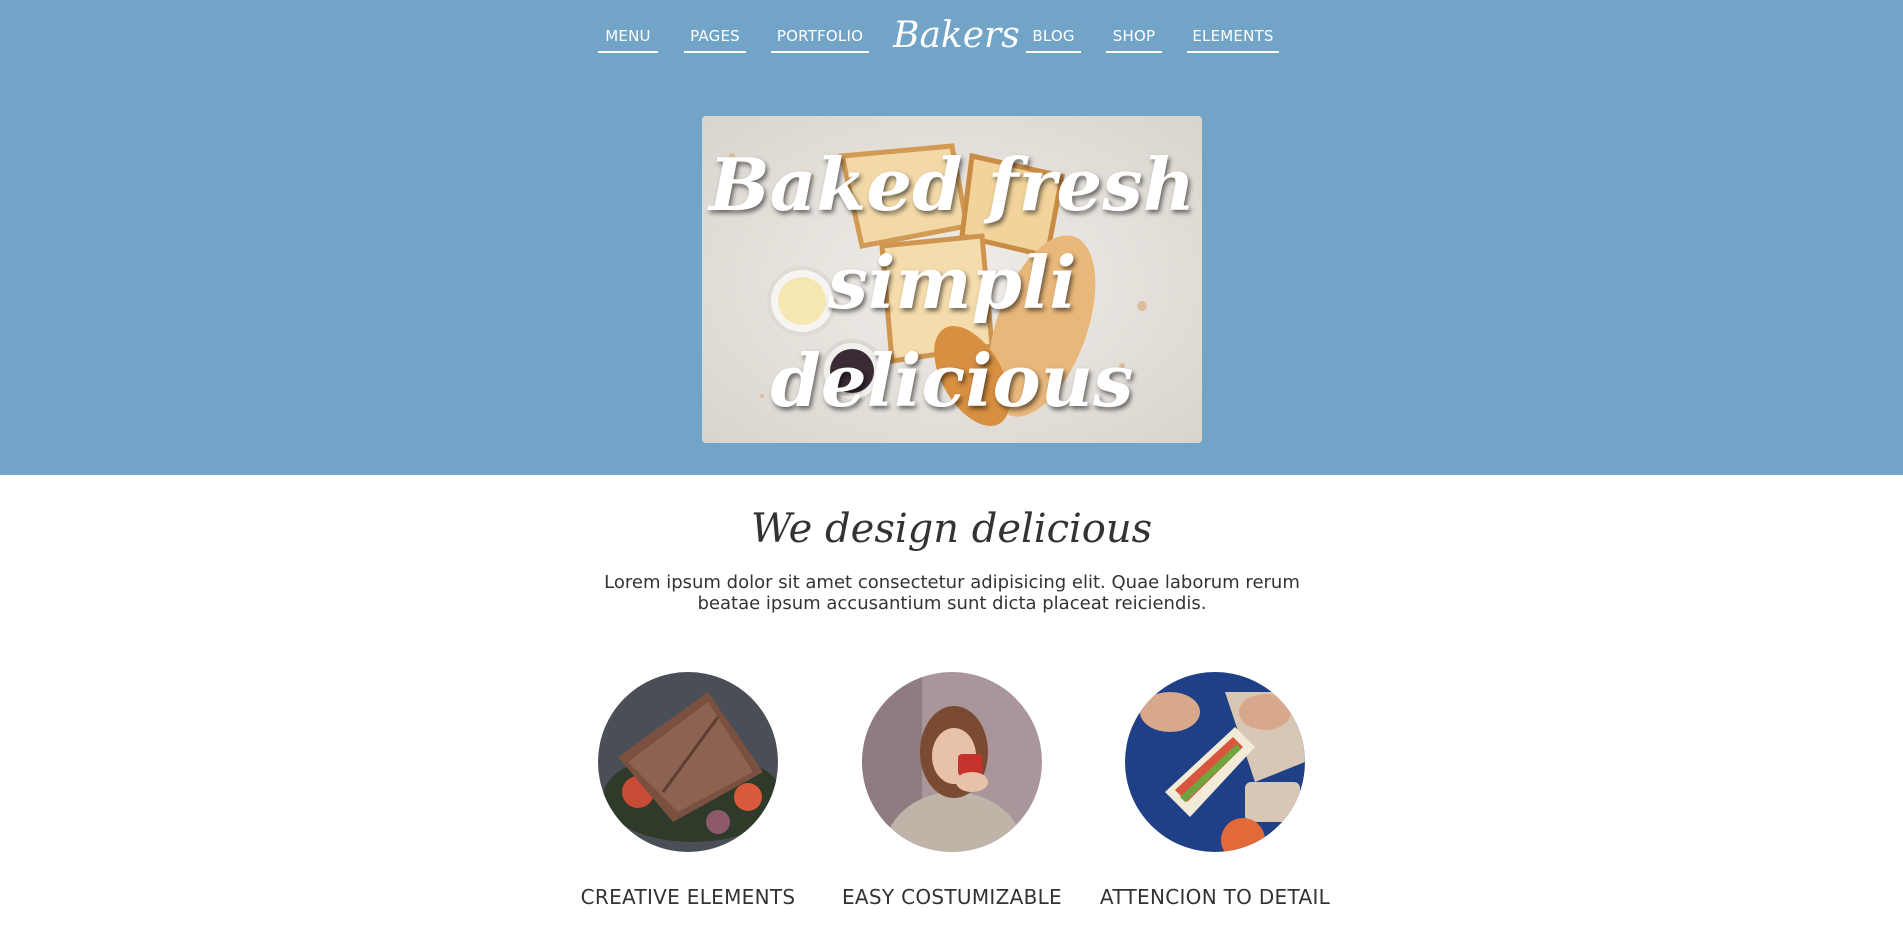 The height and width of the screenshot is (927, 1903). I want to click on feature-attention-to-detail: ATTENCION TO DETAIL, so click(1192, 792).